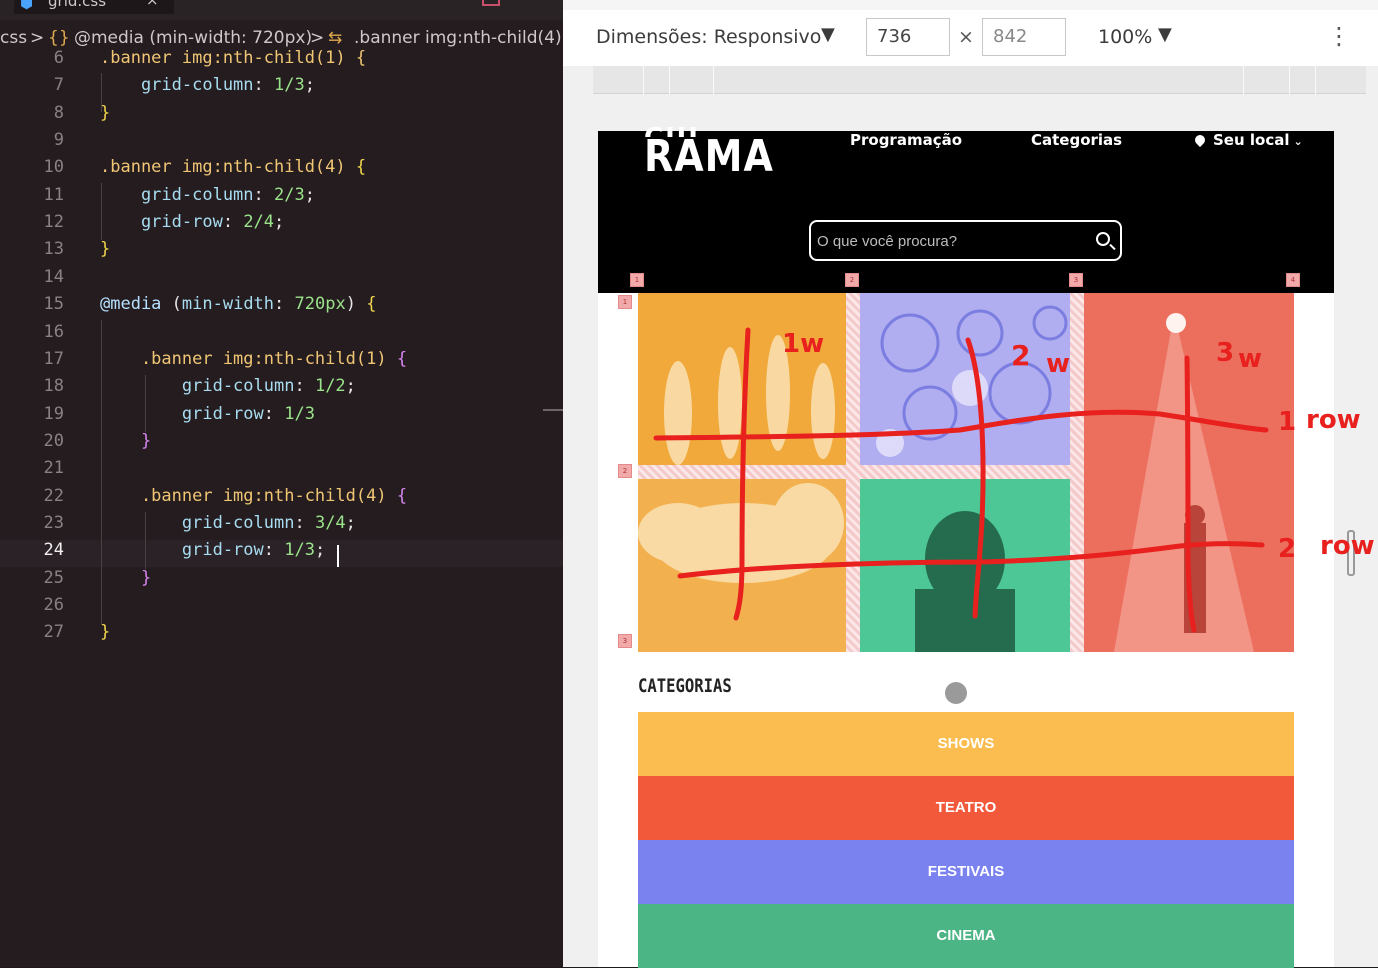 The height and width of the screenshot is (968, 1378). Describe the element at coordinates (906, 140) in the screenshot. I see `nav-programacao: Programação` at that location.